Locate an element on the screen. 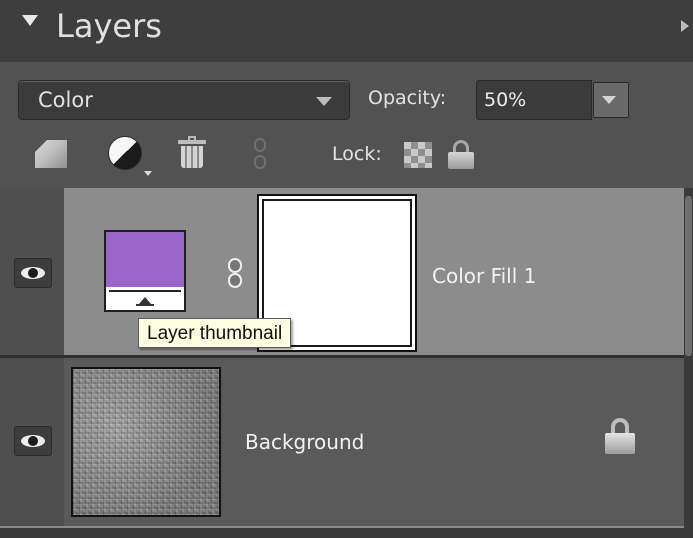  color-slider-icon is located at coordinates (145, 300).